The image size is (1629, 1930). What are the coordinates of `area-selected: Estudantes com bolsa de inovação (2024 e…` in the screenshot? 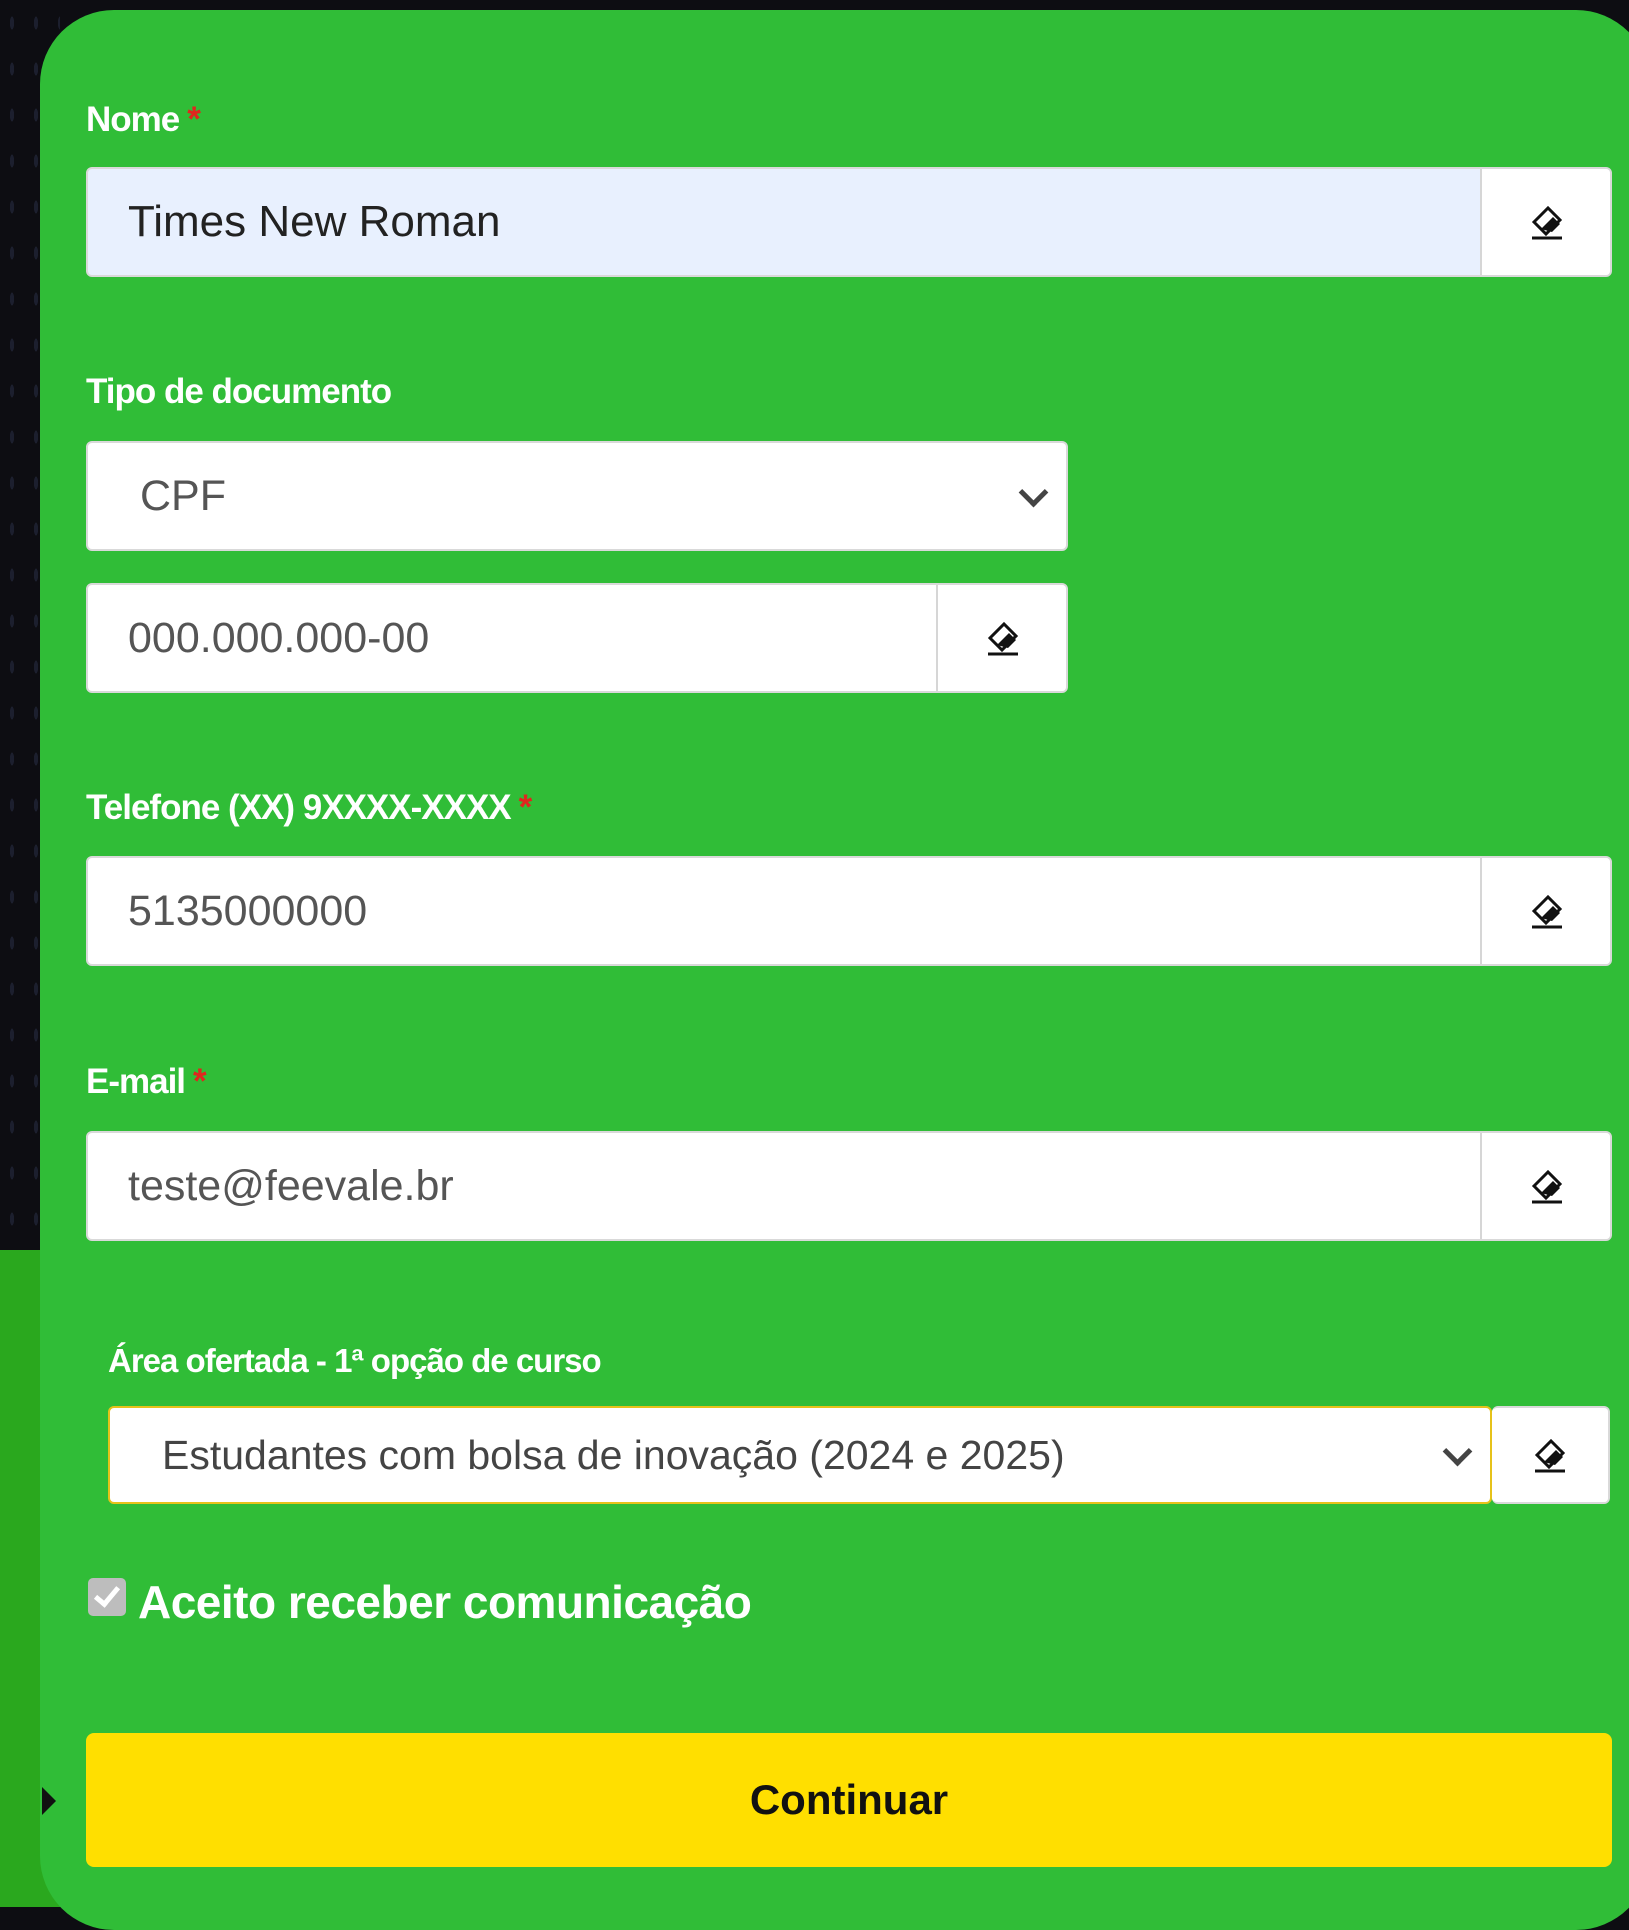 It's located at (613, 1454).